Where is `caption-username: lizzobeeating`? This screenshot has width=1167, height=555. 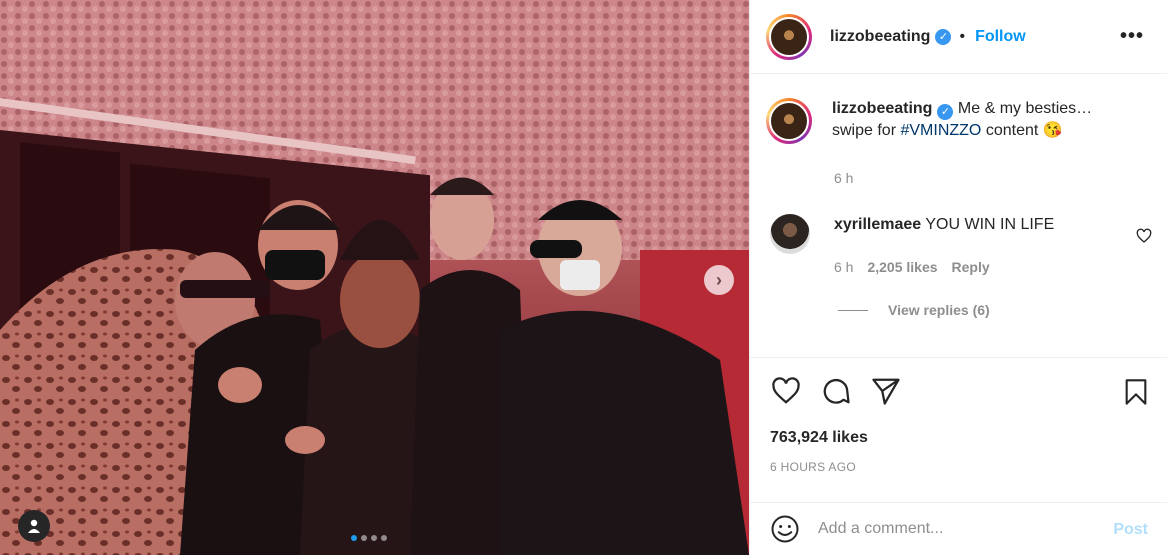
caption-username: lizzobeeating is located at coordinates (882, 108).